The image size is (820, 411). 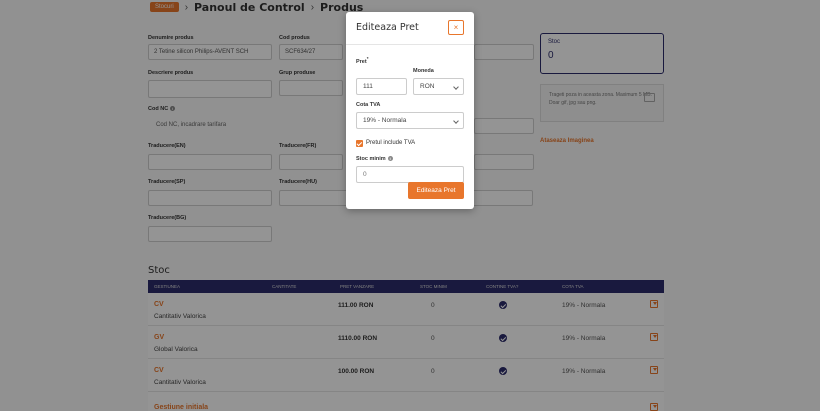 I want to click on include-tva-label: Pretul include TVA, so click(x=391, y=143).